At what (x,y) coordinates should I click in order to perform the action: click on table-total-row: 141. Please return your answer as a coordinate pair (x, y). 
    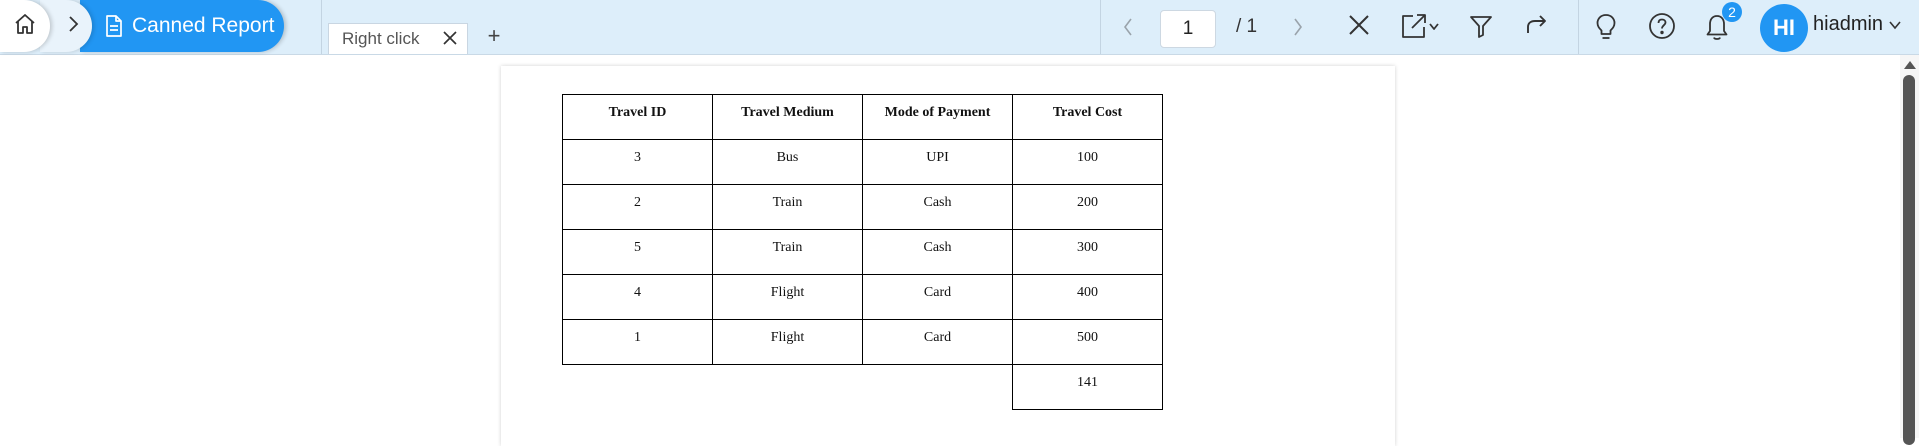
    Looking at the image, I should click on (863, 387).